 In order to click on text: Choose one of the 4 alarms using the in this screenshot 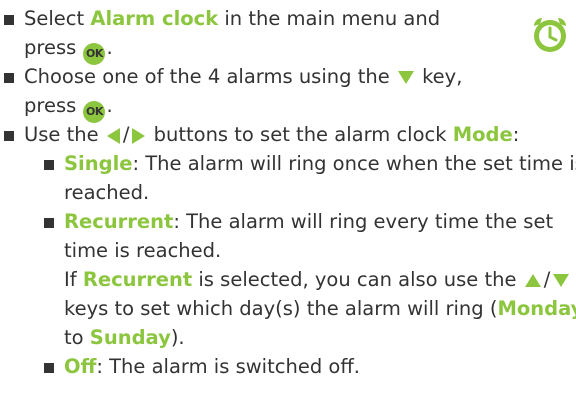, I will do `click(210, 76)`.